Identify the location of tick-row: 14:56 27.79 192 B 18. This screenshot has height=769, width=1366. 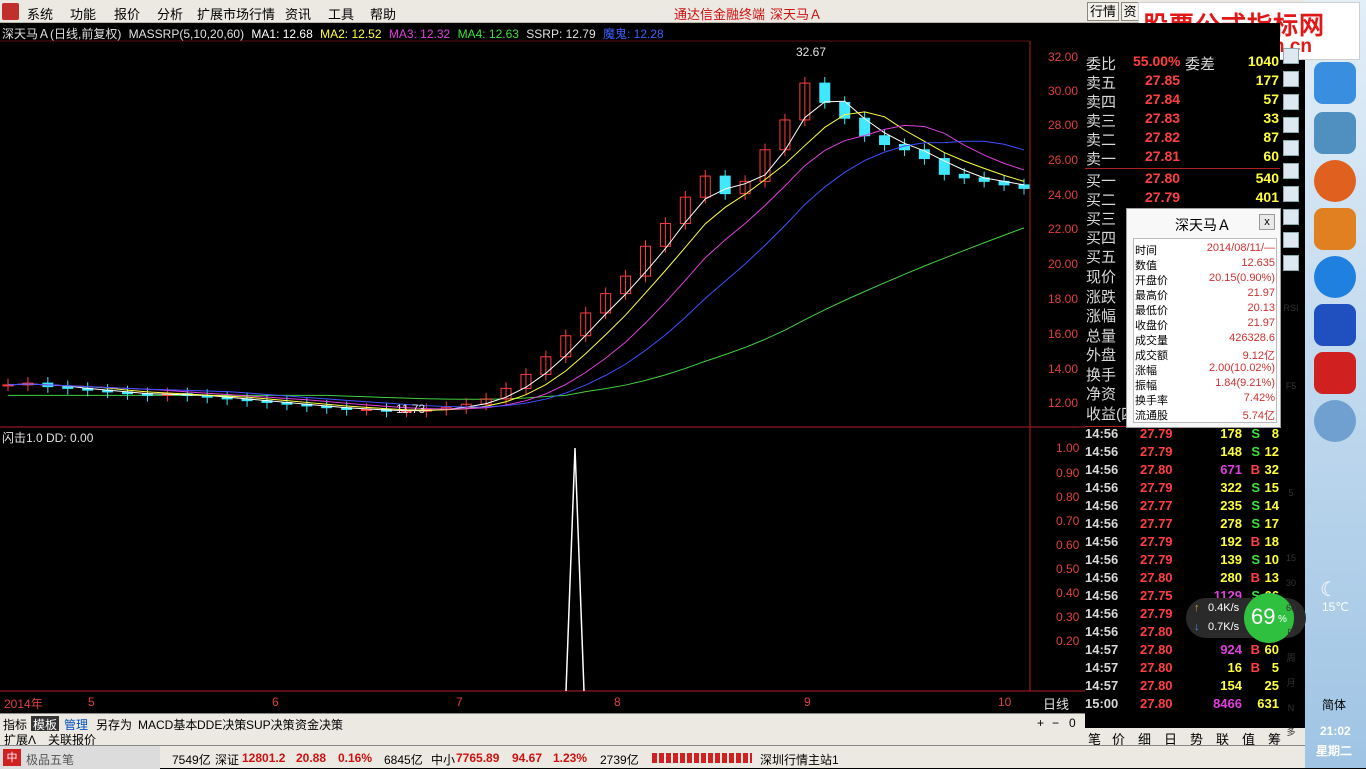
(1182, 543).